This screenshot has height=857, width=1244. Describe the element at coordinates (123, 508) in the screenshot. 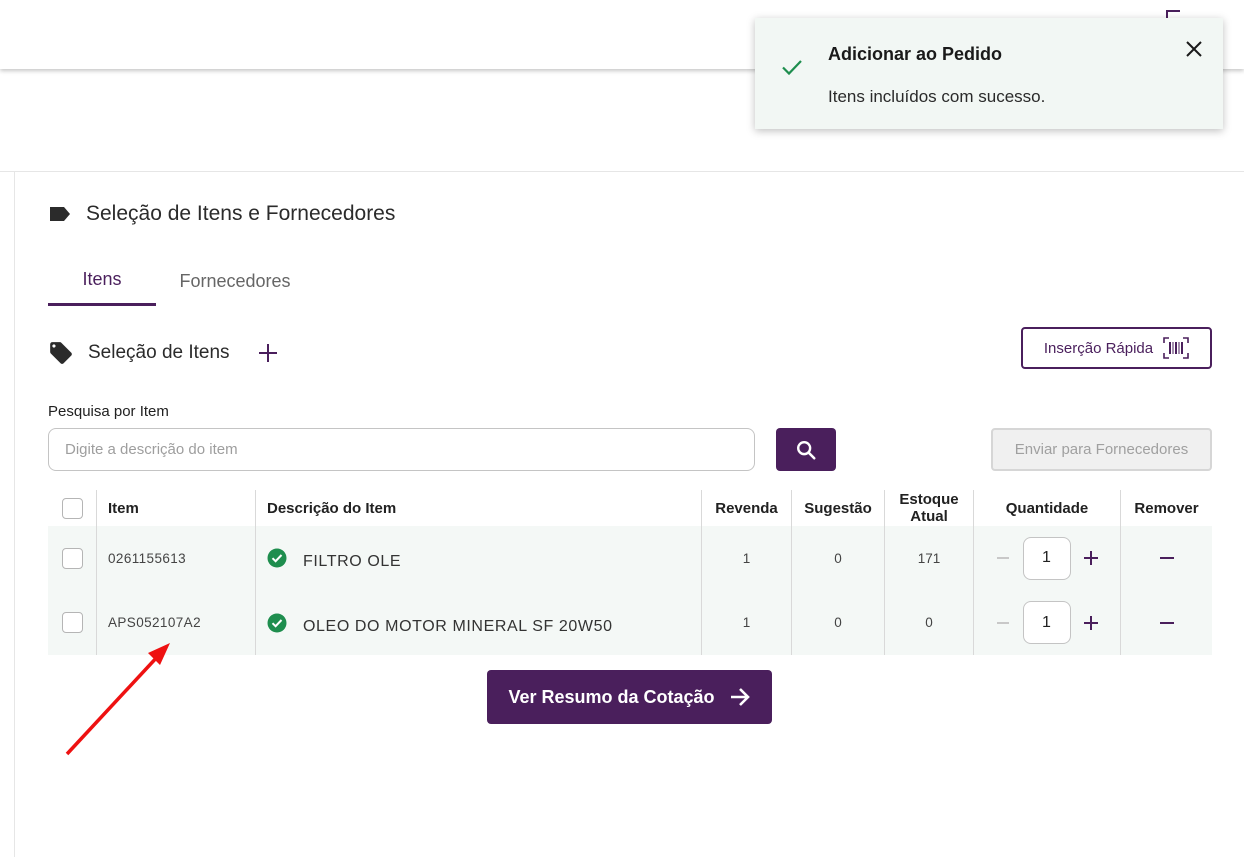

I see `header-item: Item` at that location.